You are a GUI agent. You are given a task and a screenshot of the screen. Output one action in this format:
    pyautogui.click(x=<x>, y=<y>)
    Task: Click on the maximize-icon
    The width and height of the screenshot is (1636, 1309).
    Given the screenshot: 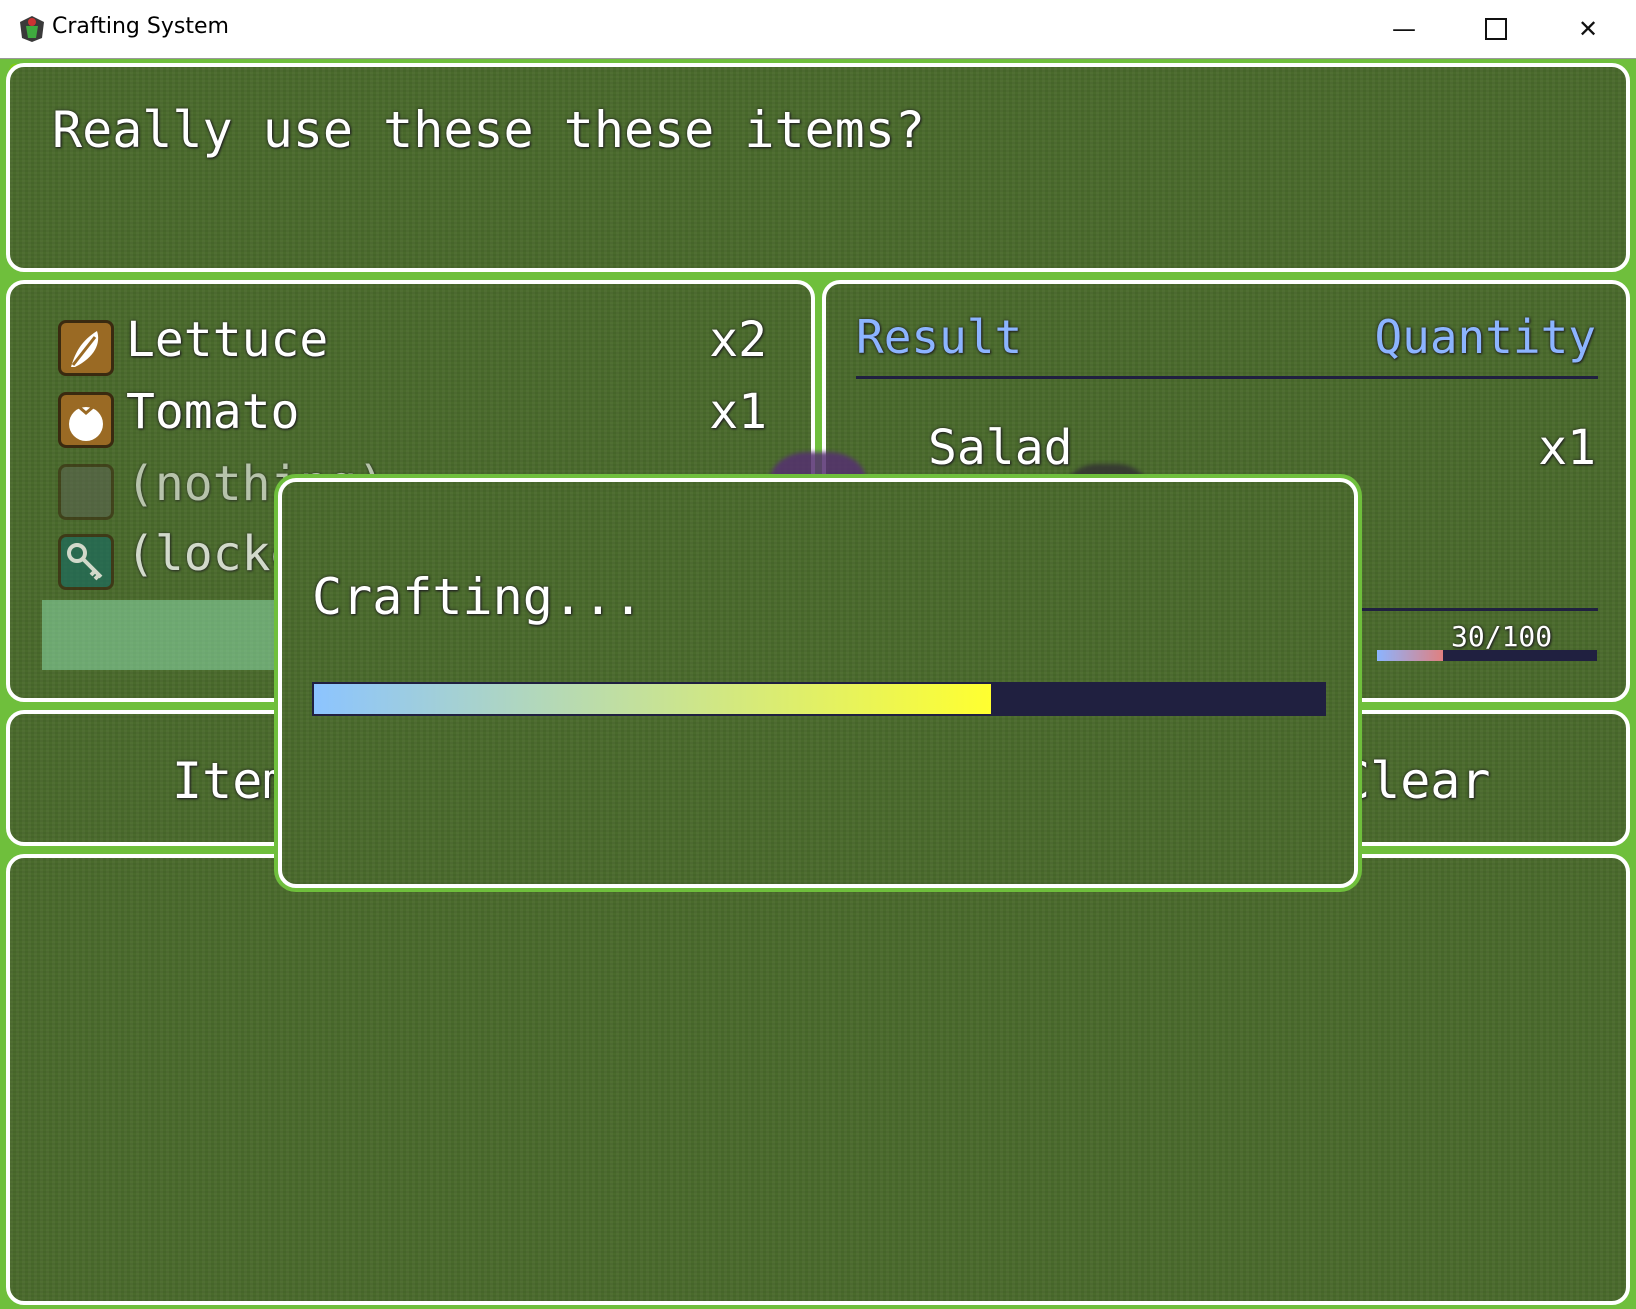 What is the action you would take?
    pyautogui.click(x=1496, y=29)
    